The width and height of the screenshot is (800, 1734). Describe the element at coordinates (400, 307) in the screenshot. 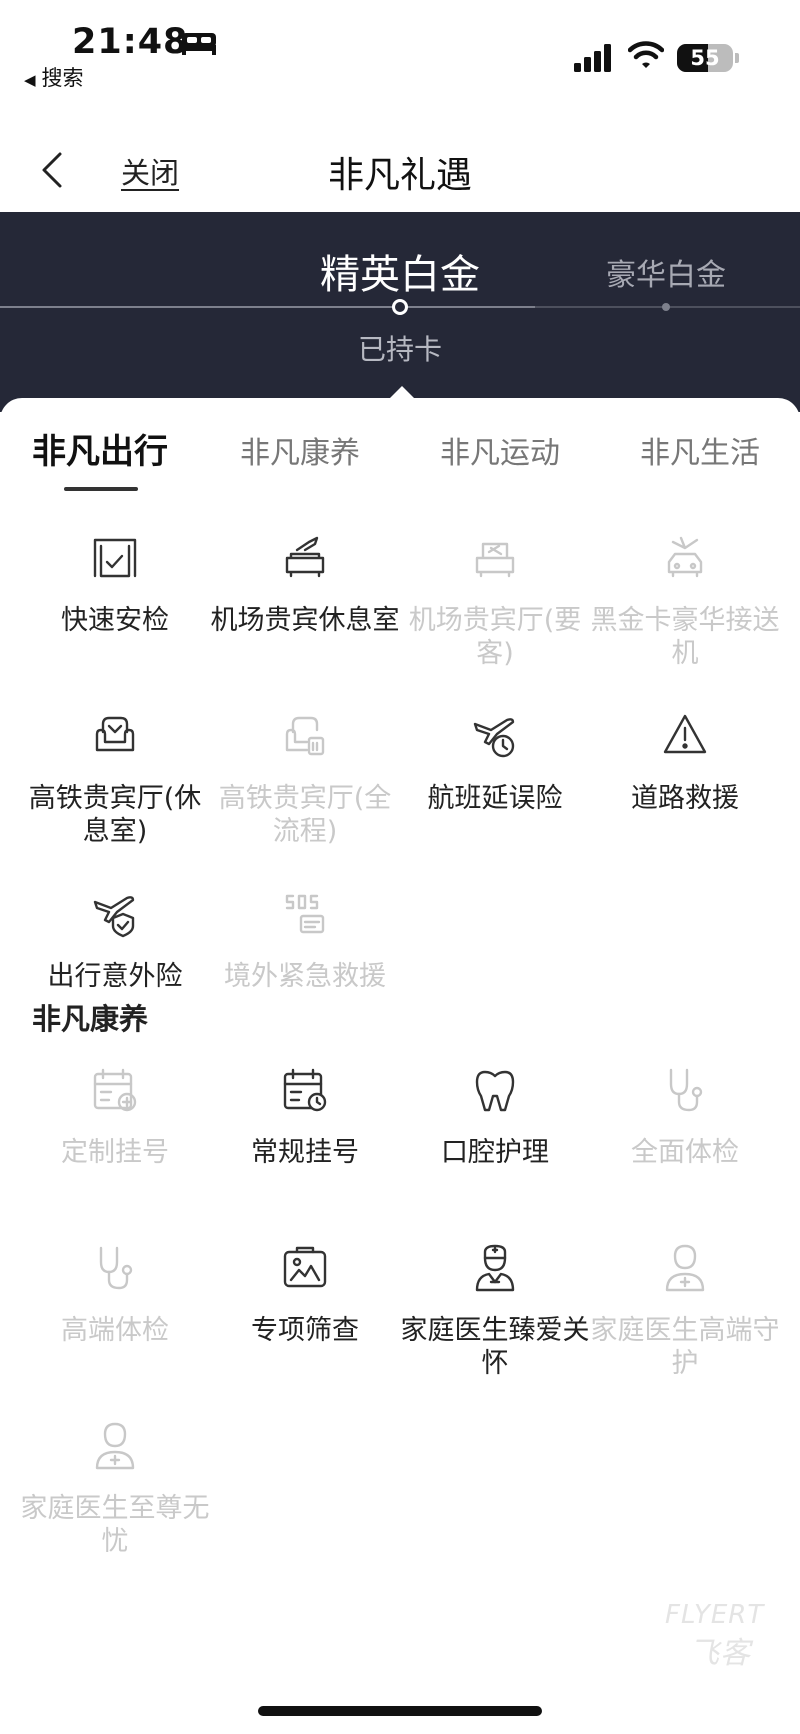

I see `current-tier-marker` at that location.